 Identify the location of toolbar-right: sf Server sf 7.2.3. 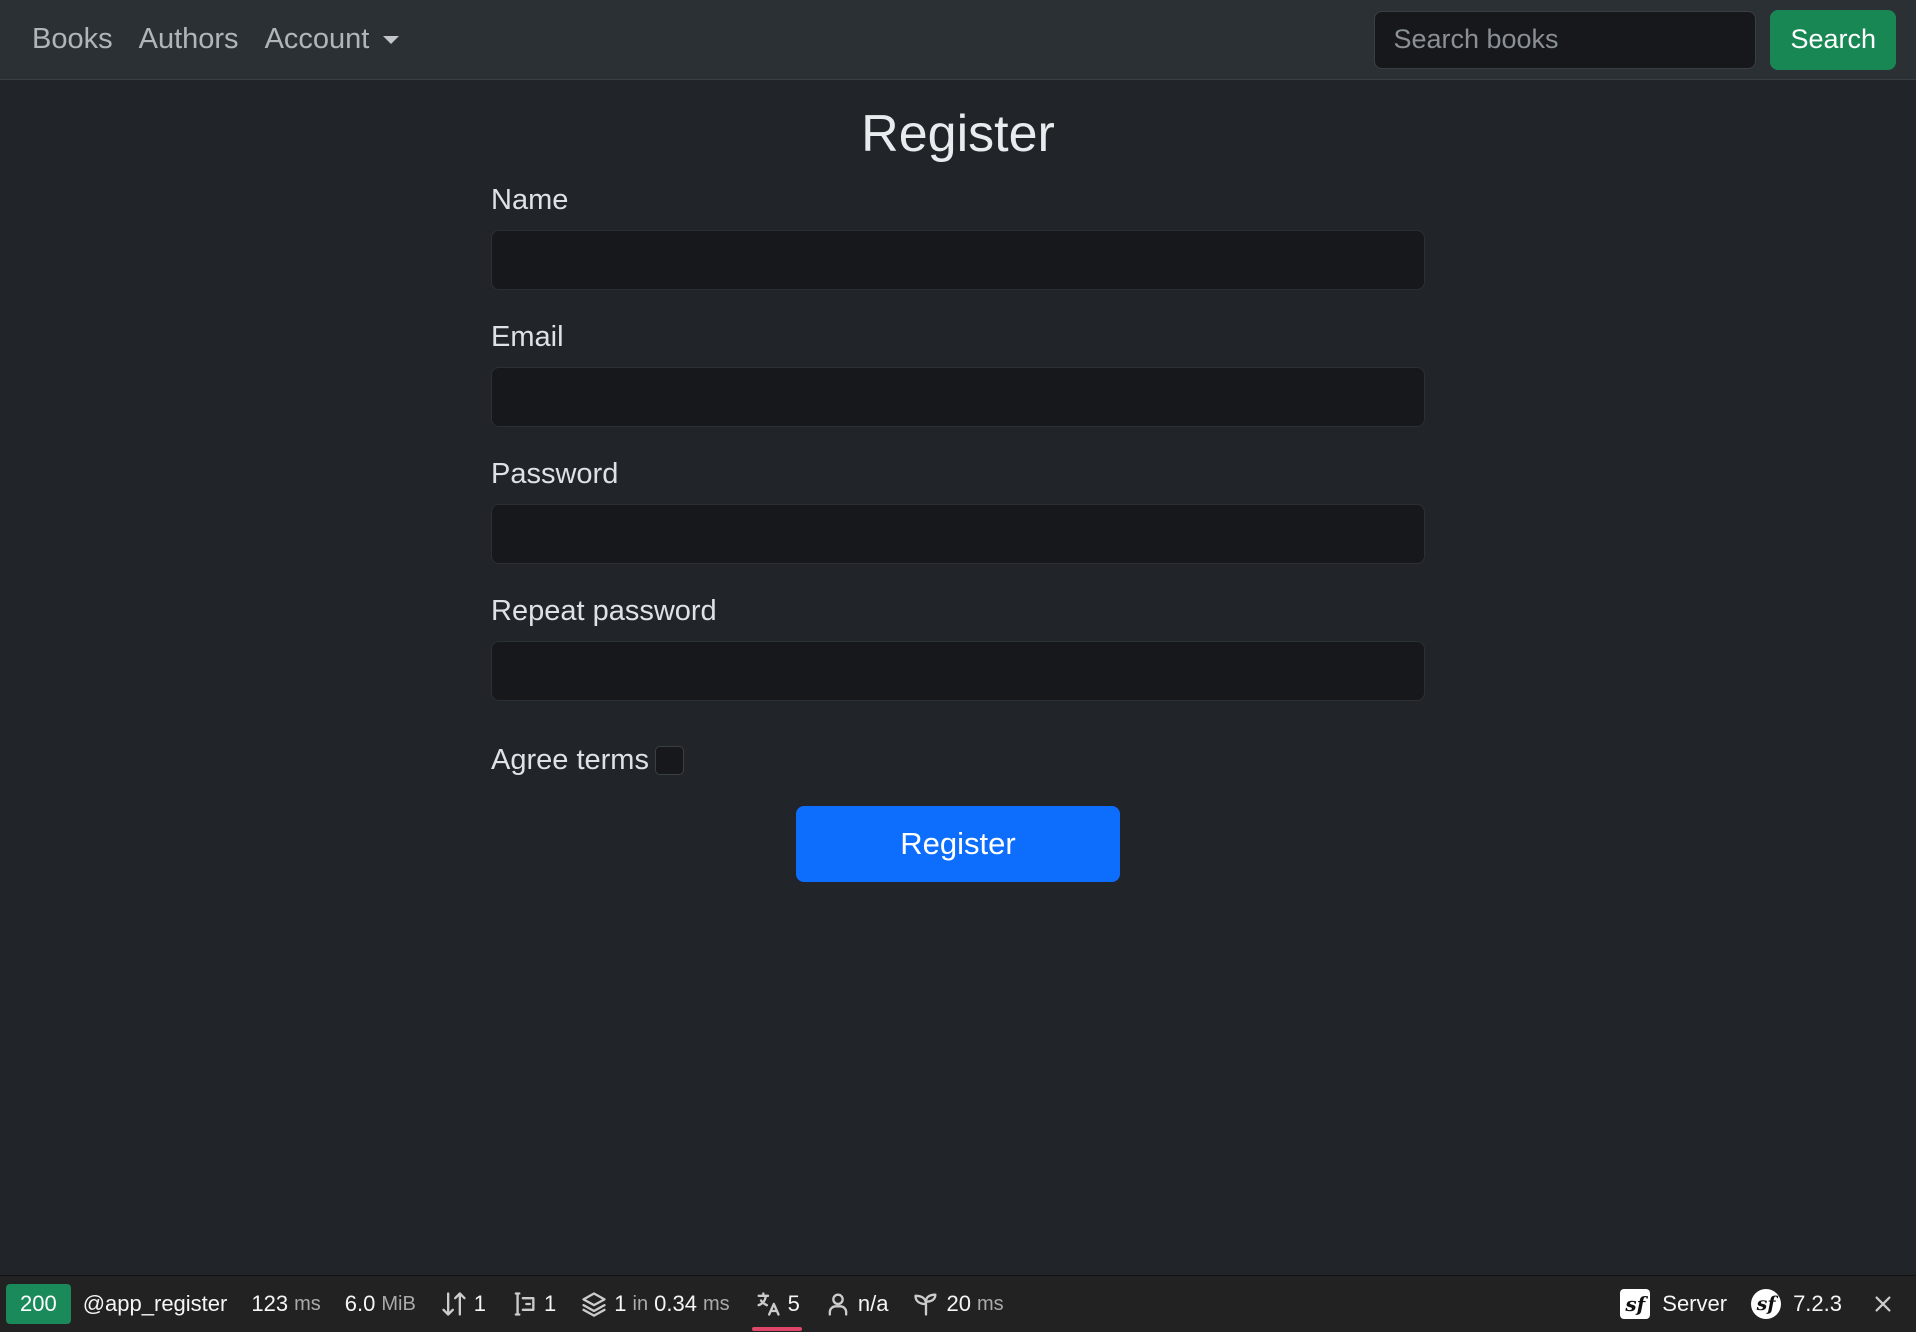
(1762, 1304).